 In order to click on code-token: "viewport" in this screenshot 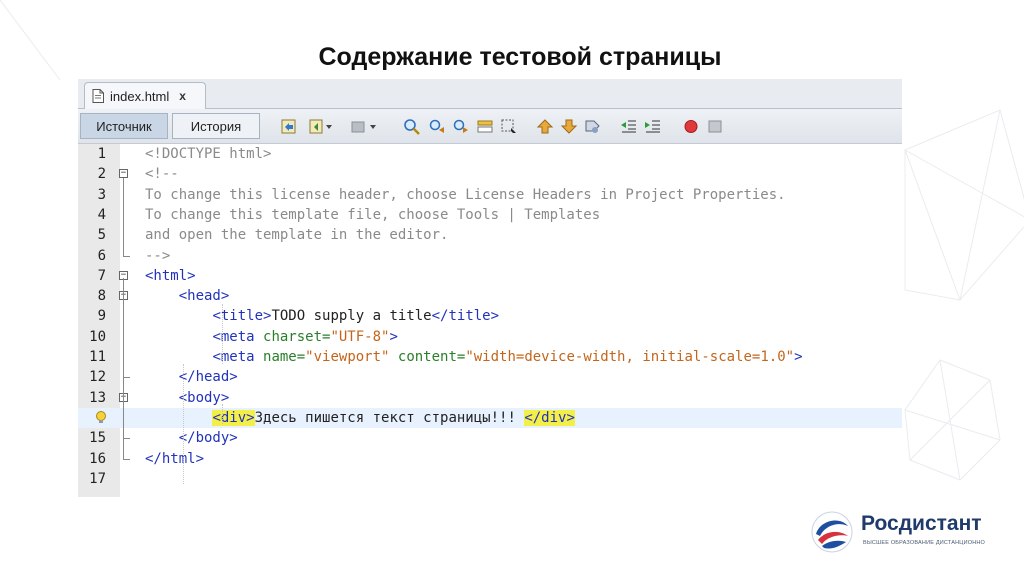, I will do `click(347, 357)`.